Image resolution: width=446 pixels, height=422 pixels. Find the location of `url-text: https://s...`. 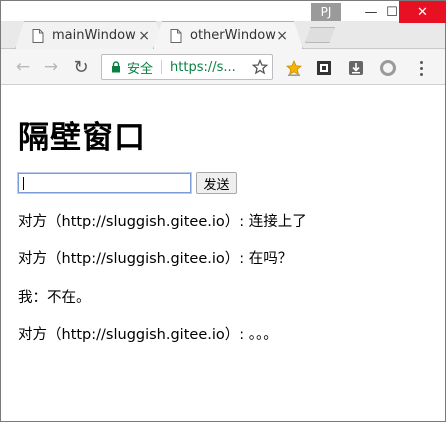

url-text: https://s... is located at coordinates (203, 67).